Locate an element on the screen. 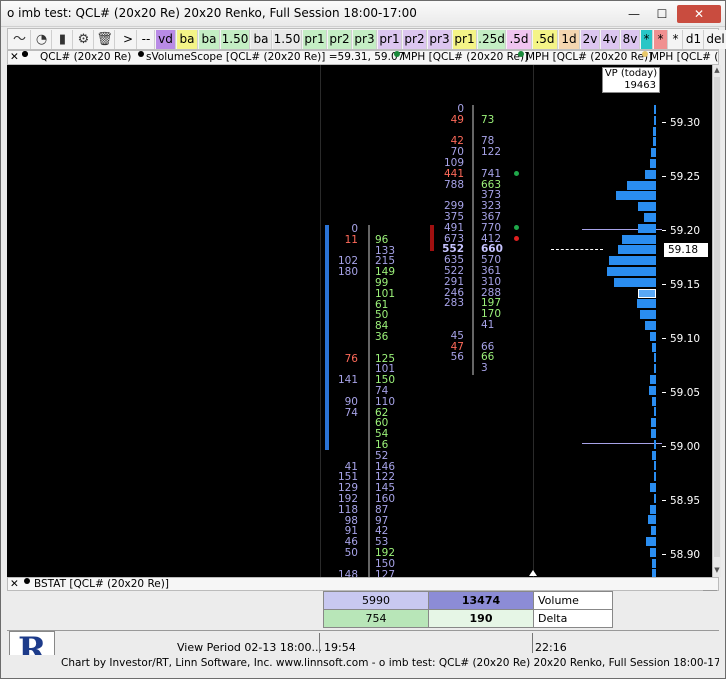 The width and height of the screenshot is (726, 679). ask-volume-cell: 3 is located at coordinates (484, 368).